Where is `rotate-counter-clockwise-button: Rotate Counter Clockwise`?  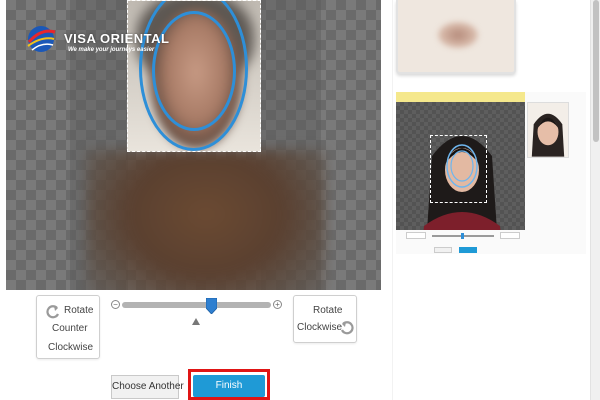
rotate-counter-clockwise-button: Rotate Counter Clockwise is located at coordinates (68, 327).